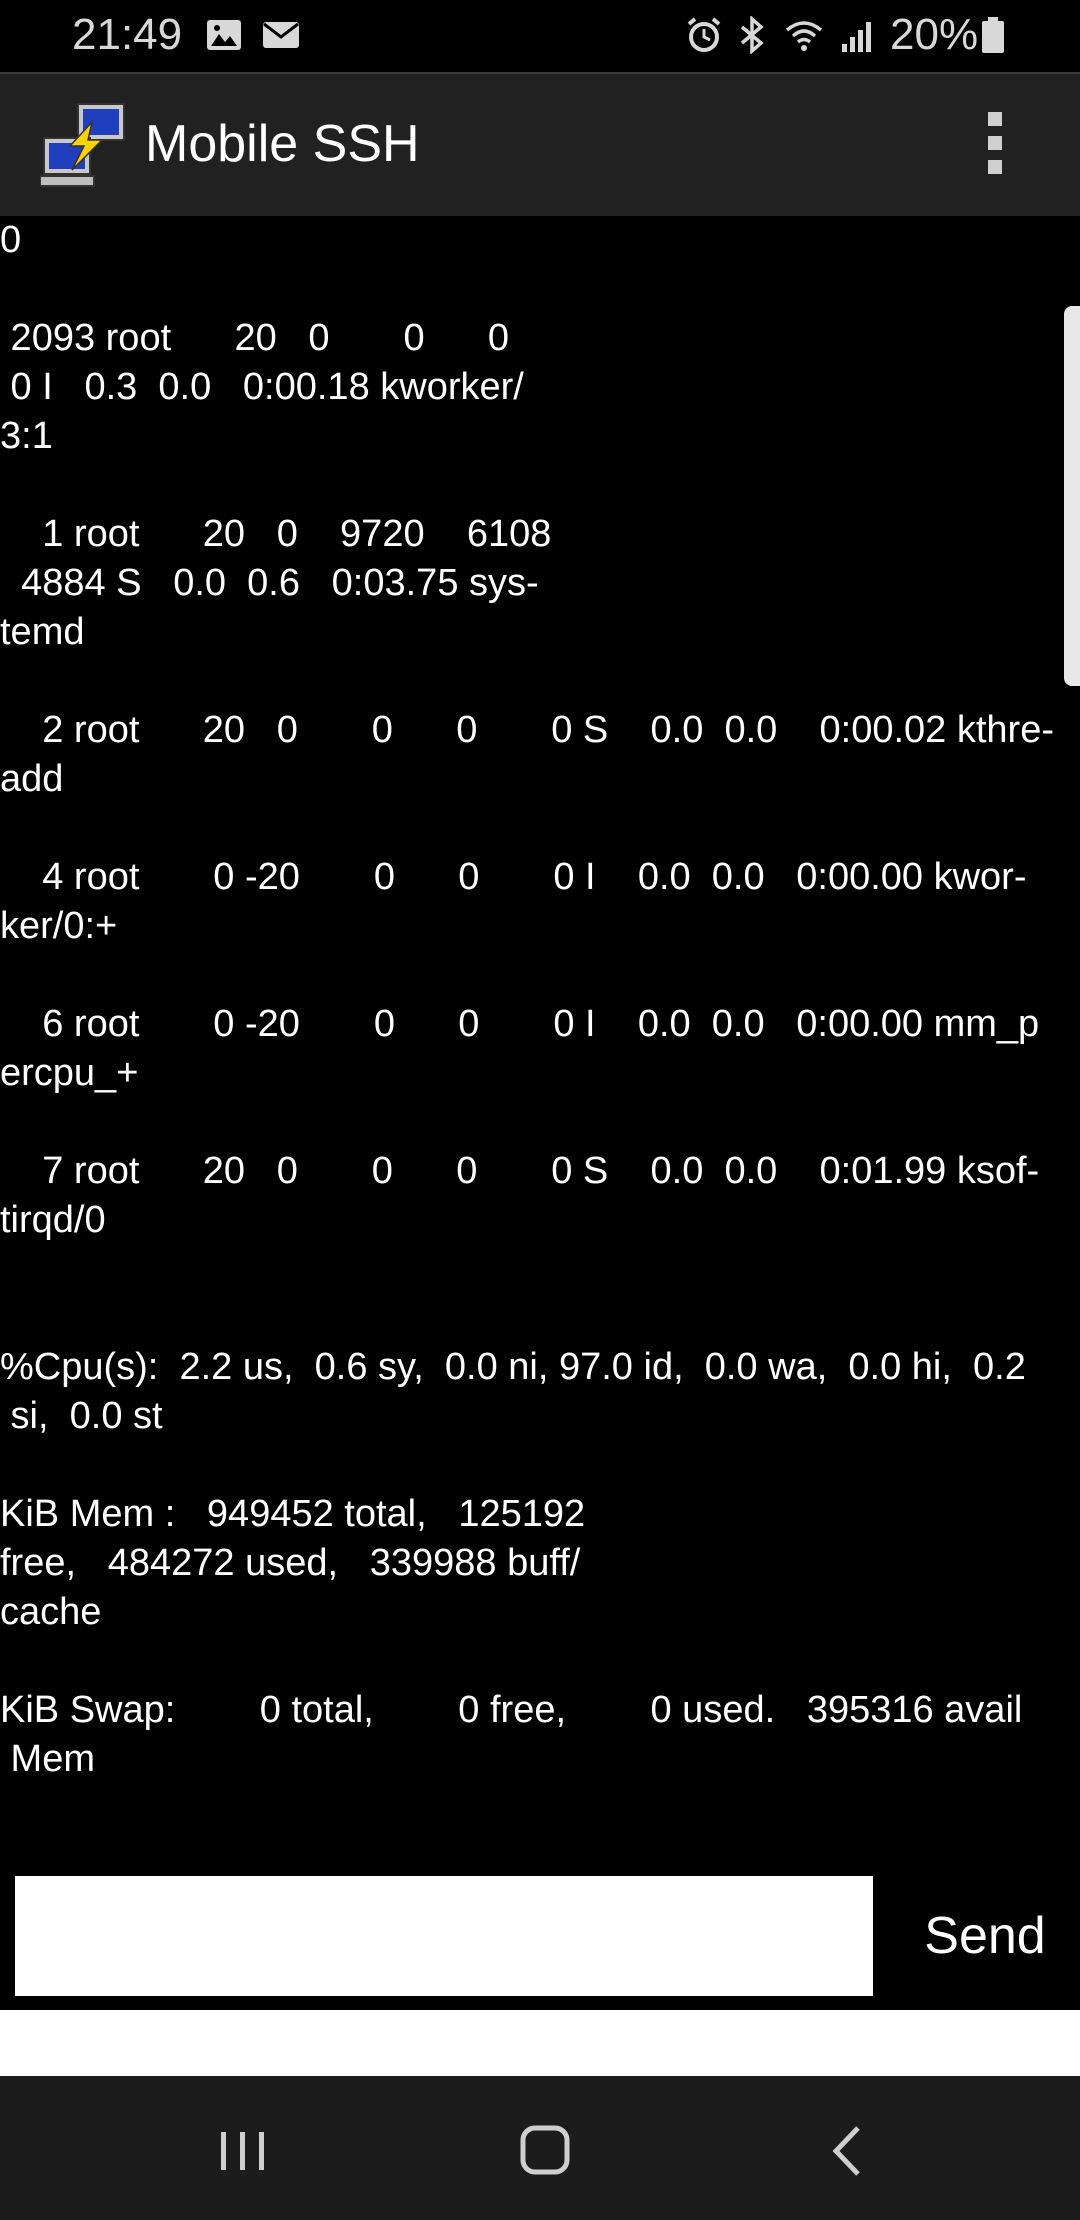 This screenshot has width=1080, height=2220. I want to click on app-bar: Mobile SSH, so click(540, 145).